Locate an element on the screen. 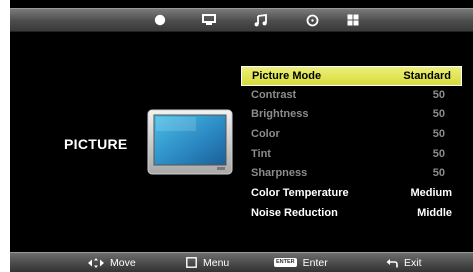  hint-enter-label: Enter is located at coordinates (315, 262).